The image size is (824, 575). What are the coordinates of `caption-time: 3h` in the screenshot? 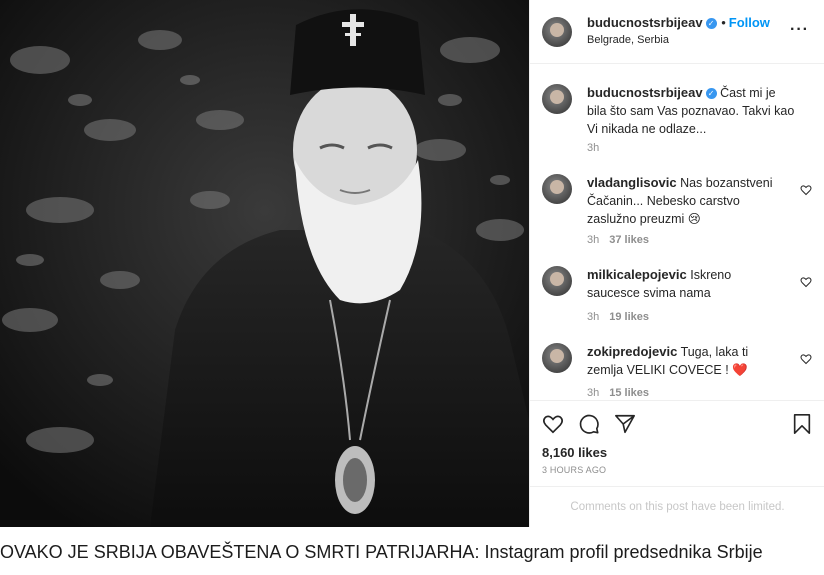 It's located at (593, 148).